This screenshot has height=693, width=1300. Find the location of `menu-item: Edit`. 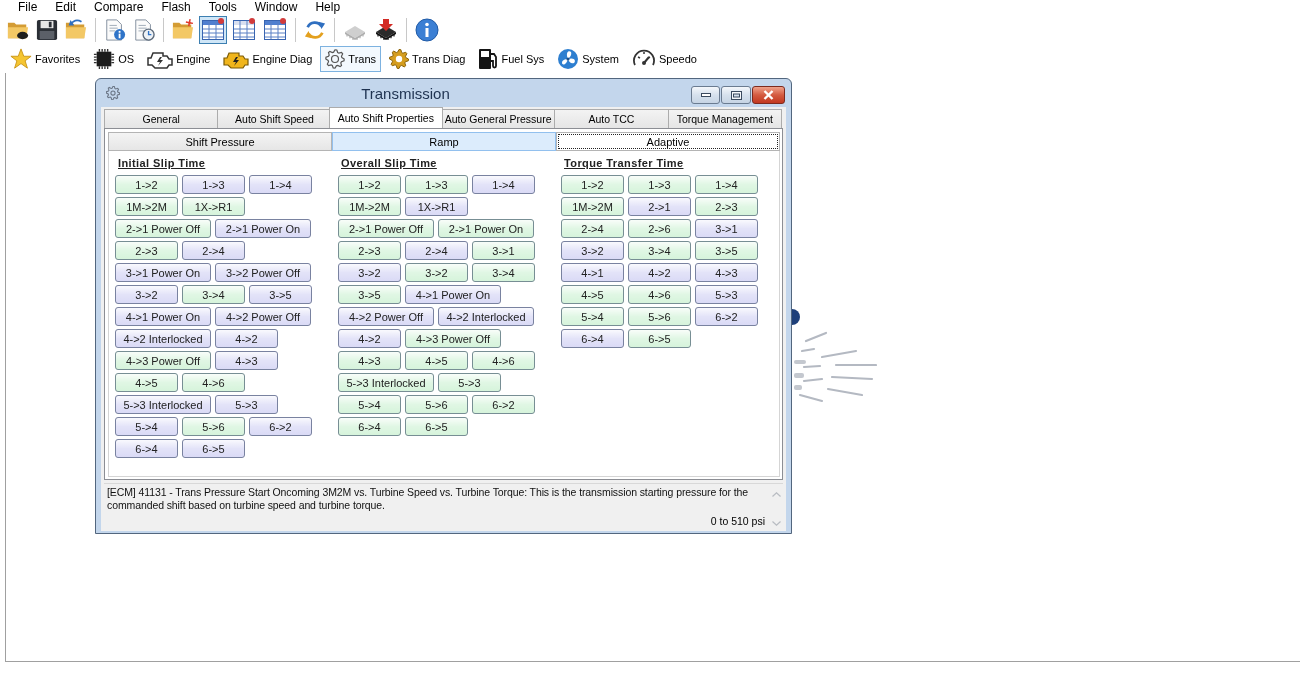

menu-item: Edit is located at coordinates (66, 7).